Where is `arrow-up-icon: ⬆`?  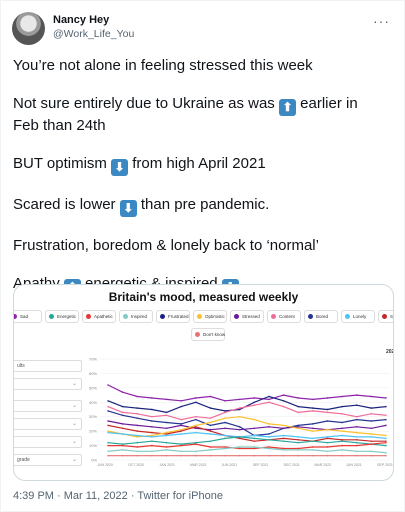
arrow-up-icon: ⬆ is located at coordinates (287, 107).